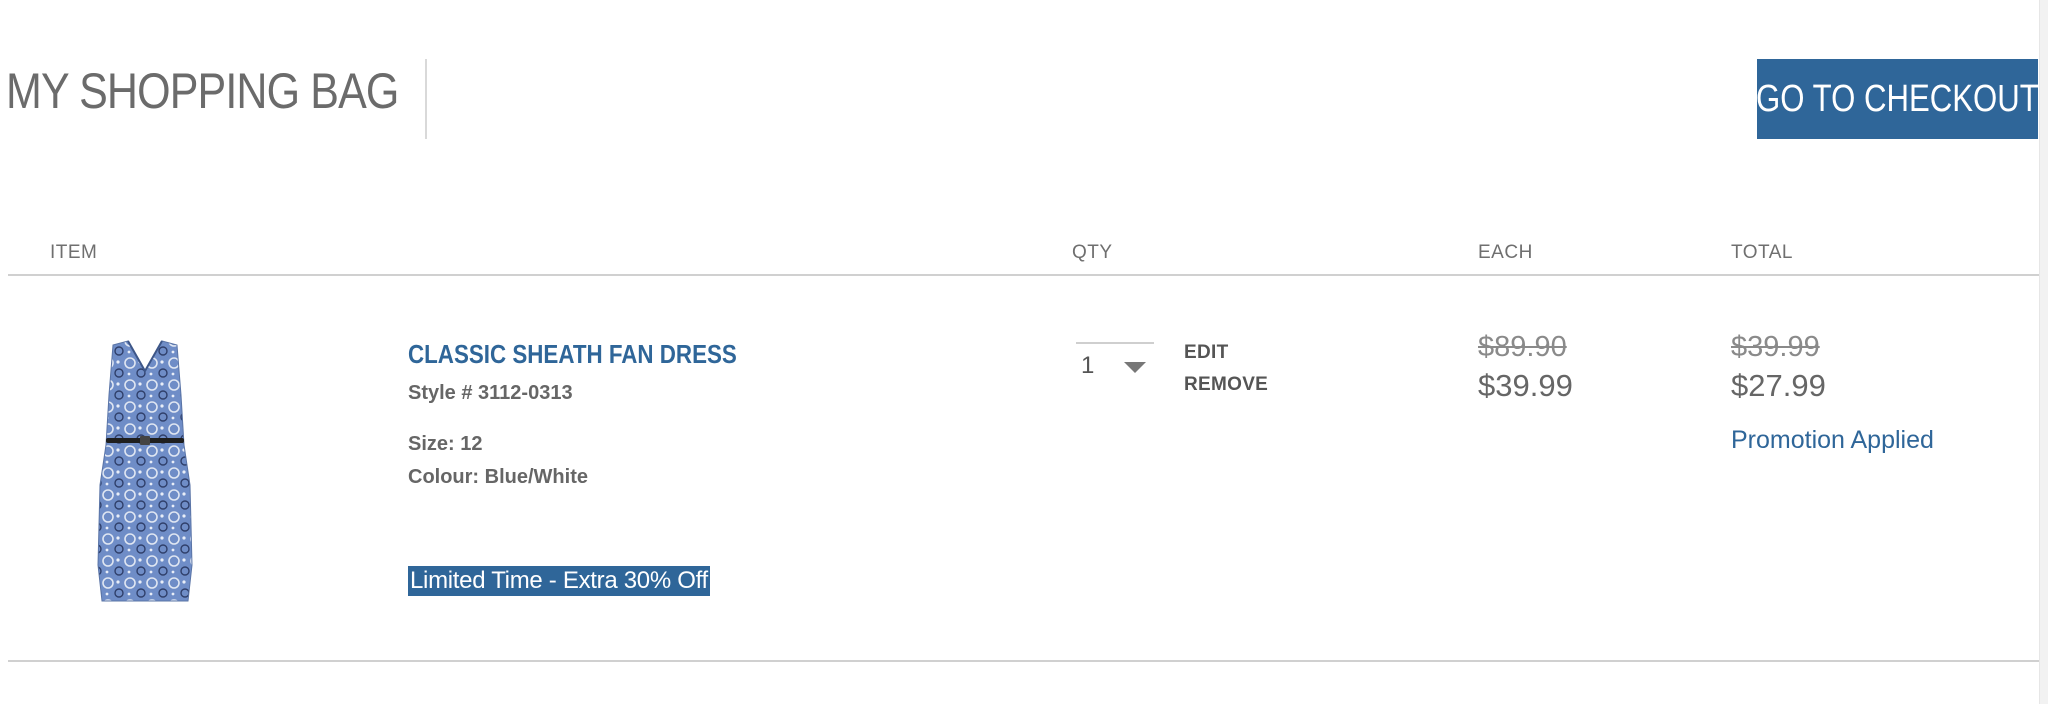  I want to click on column-header-each: EACH, so click(1505, 252).